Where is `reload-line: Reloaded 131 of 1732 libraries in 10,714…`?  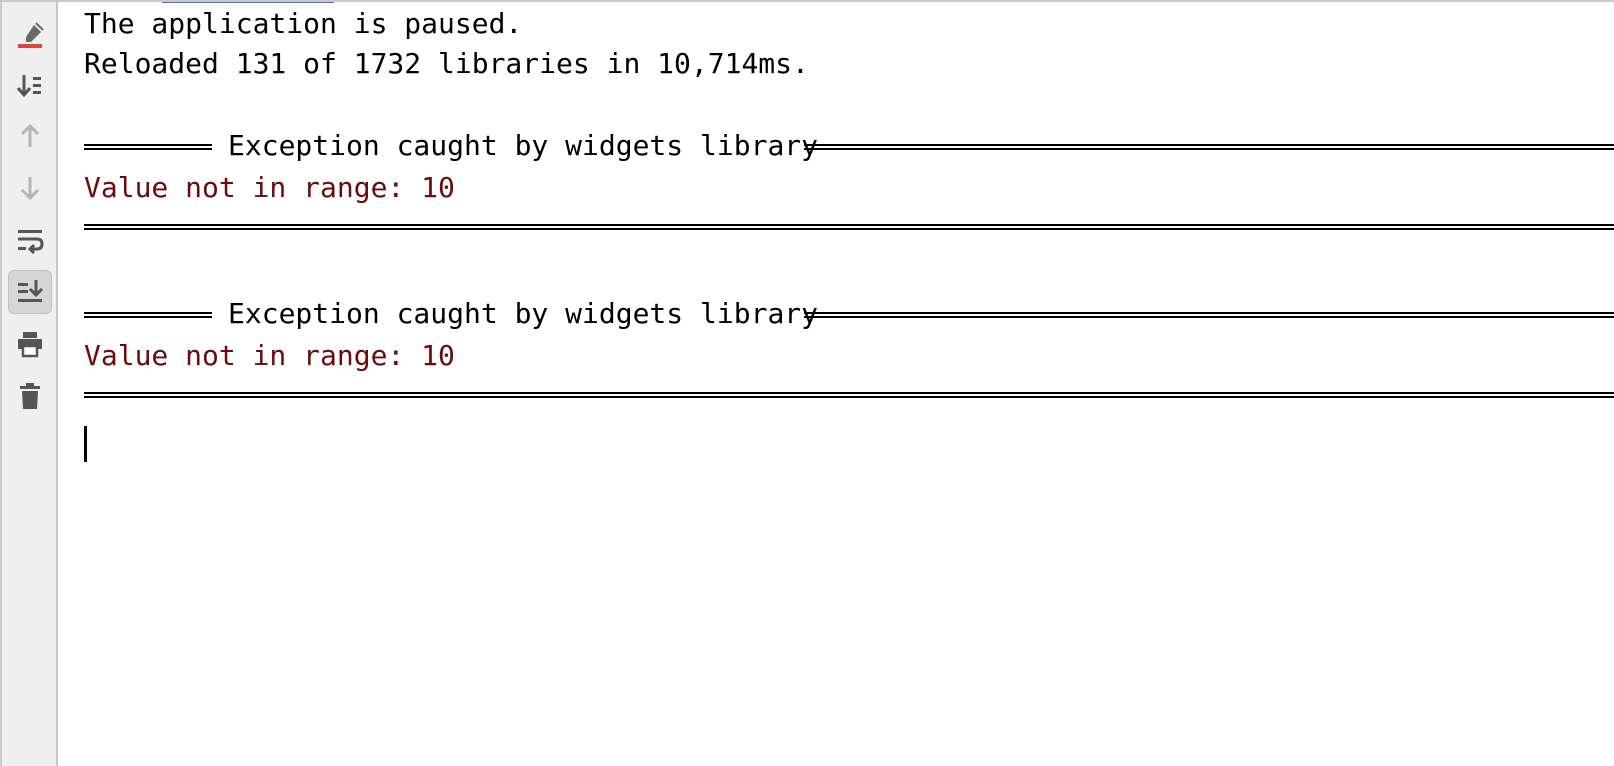
reload-line: Reloaded 131 of 1732 libraries in 10,714… is located at coordinates (446, 63).